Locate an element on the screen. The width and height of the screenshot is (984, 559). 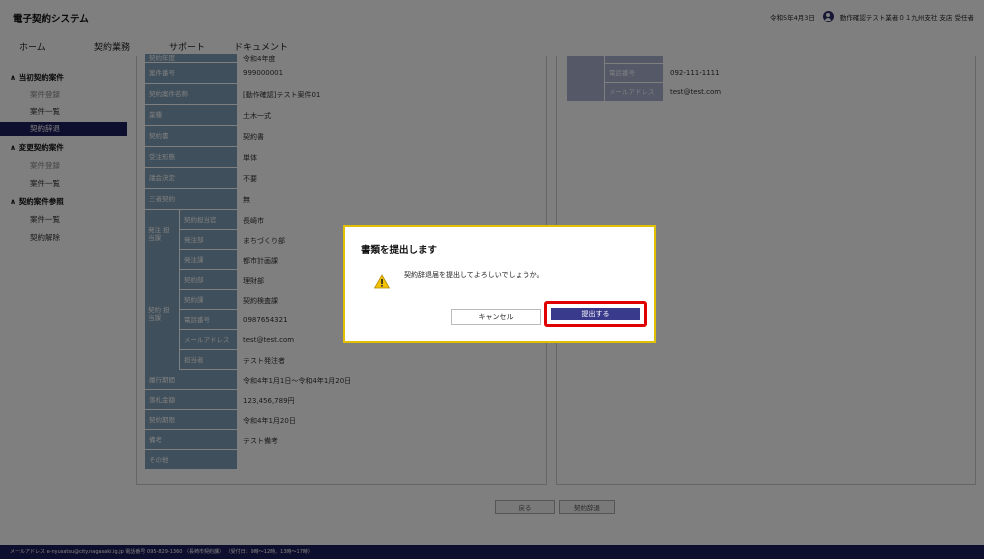
submit-button: 提出する is located at coordinates (595, 314).